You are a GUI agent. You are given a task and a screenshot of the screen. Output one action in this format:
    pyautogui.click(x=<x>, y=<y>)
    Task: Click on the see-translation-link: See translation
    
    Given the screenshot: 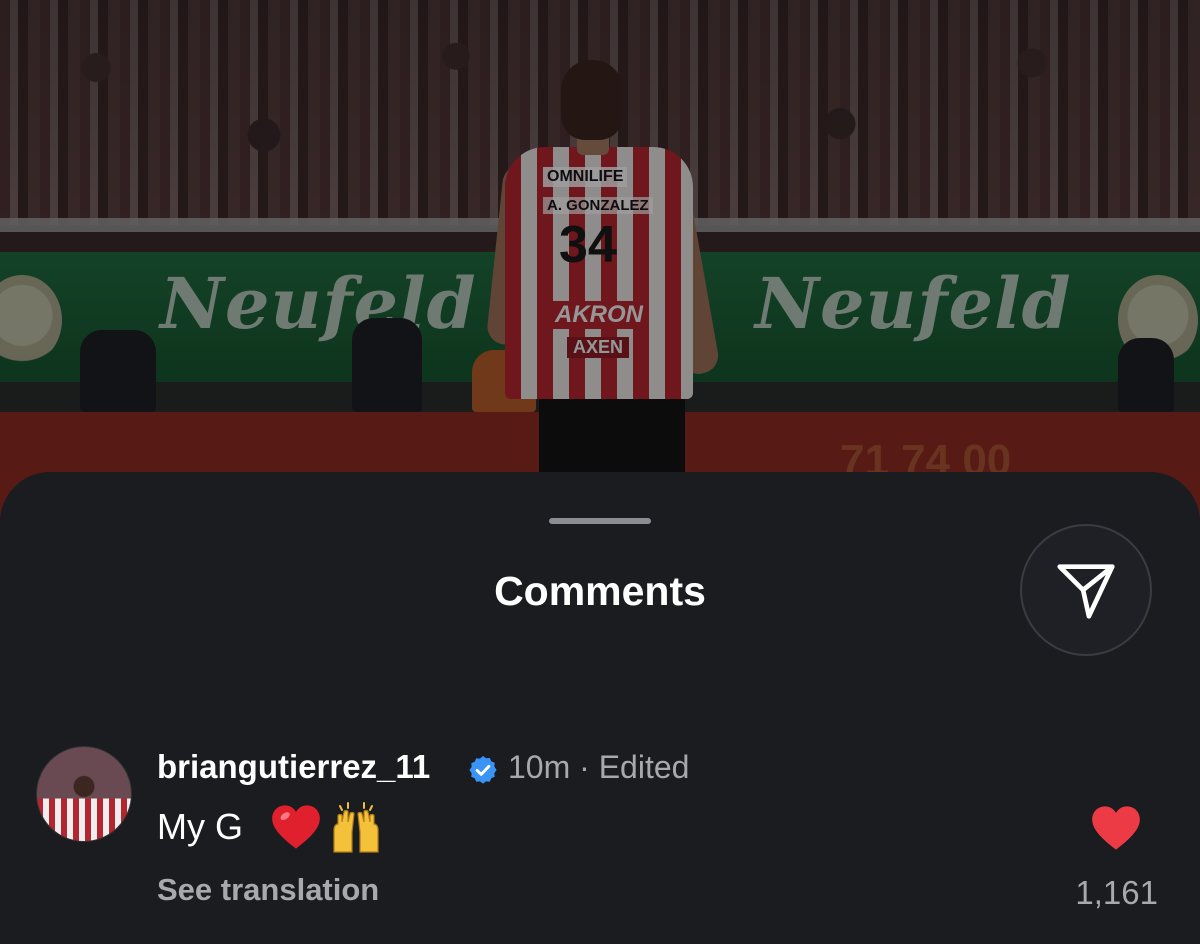 What is the action you would take?
    pyautogui.click(x=268, y=890)
    